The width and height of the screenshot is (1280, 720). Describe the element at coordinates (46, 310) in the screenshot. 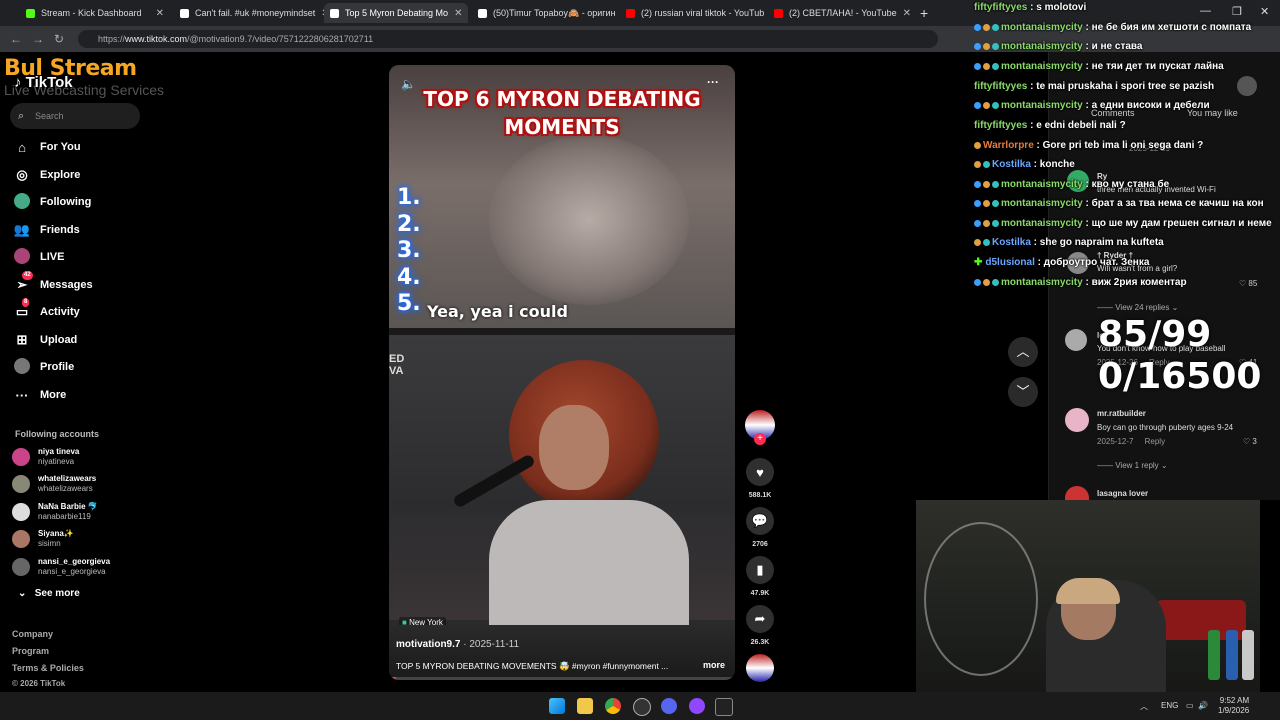

I see `nav-activity: ▭ 8 Activity` at that location.